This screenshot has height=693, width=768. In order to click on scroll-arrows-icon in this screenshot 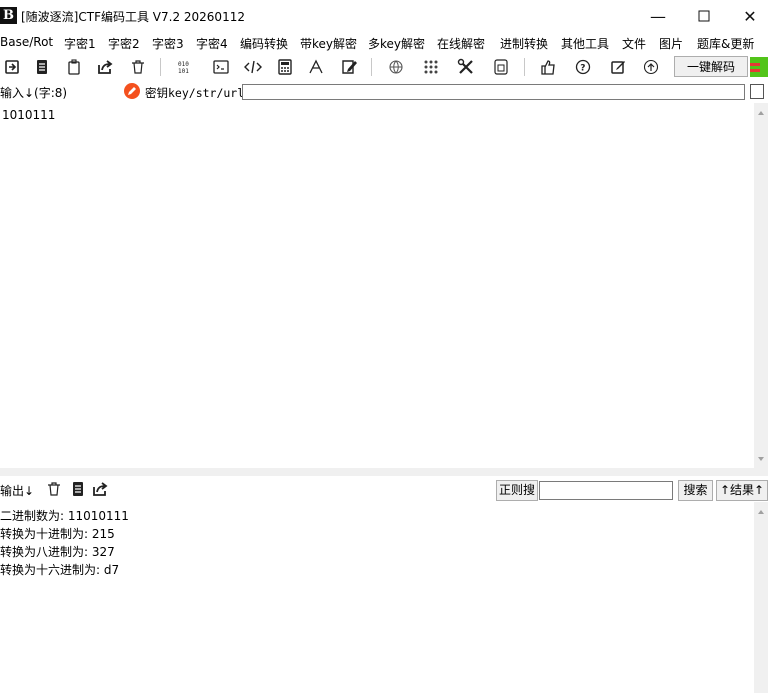, I will do `click(761, 286)`.